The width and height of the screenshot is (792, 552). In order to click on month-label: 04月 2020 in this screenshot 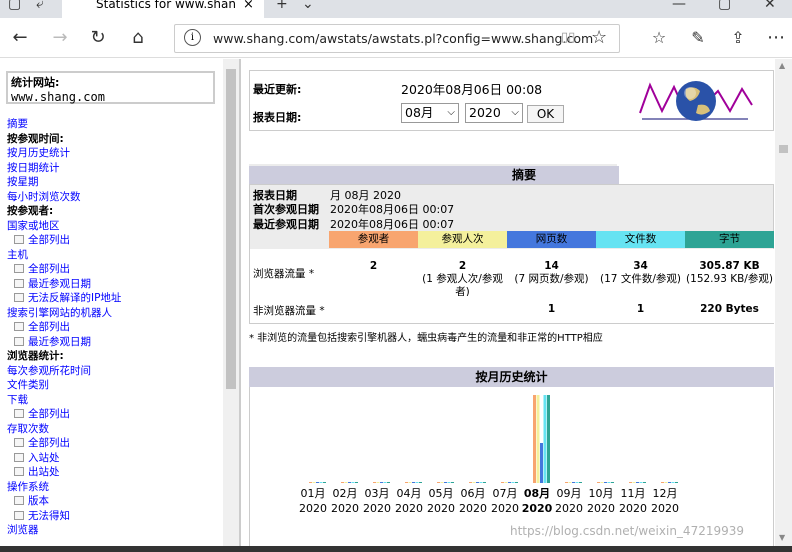, I will do `click(409, 501)`.